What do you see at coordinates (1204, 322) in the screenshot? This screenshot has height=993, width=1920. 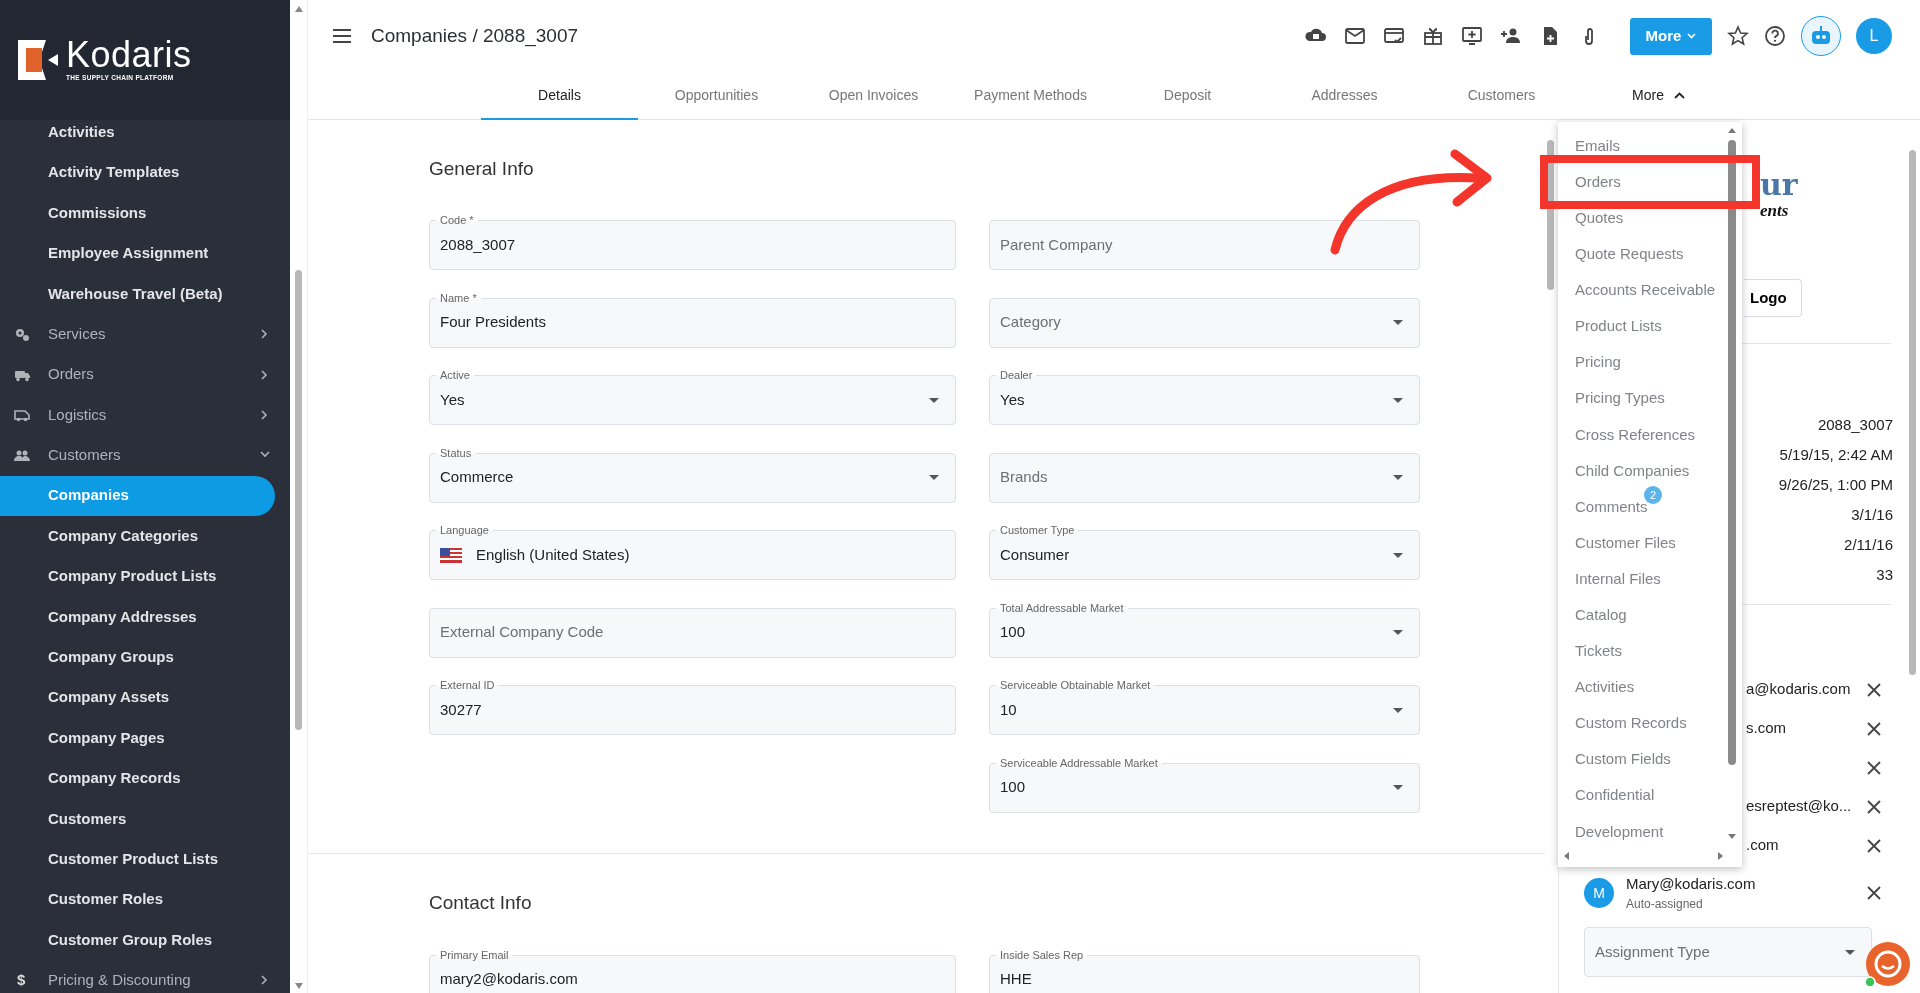 I see `select-field: Category` at bounding box center [1204, 322].